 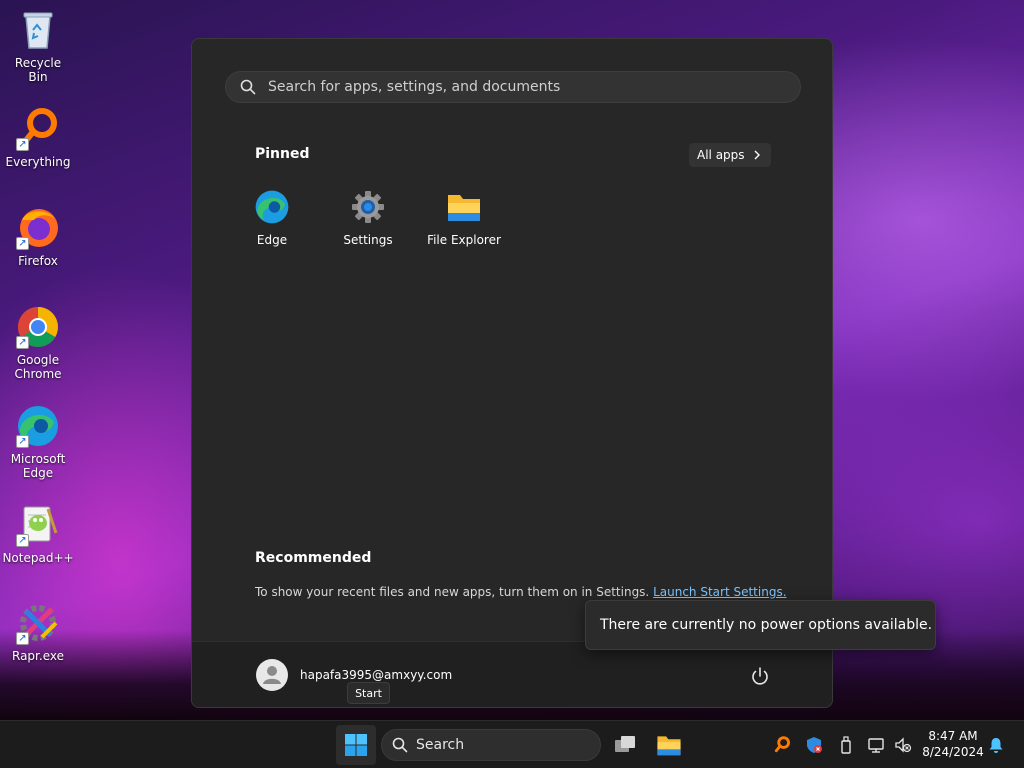 I want to click on desktop-icon-notepadpp: ↗ Notepad++, so click(x=38, y=534).